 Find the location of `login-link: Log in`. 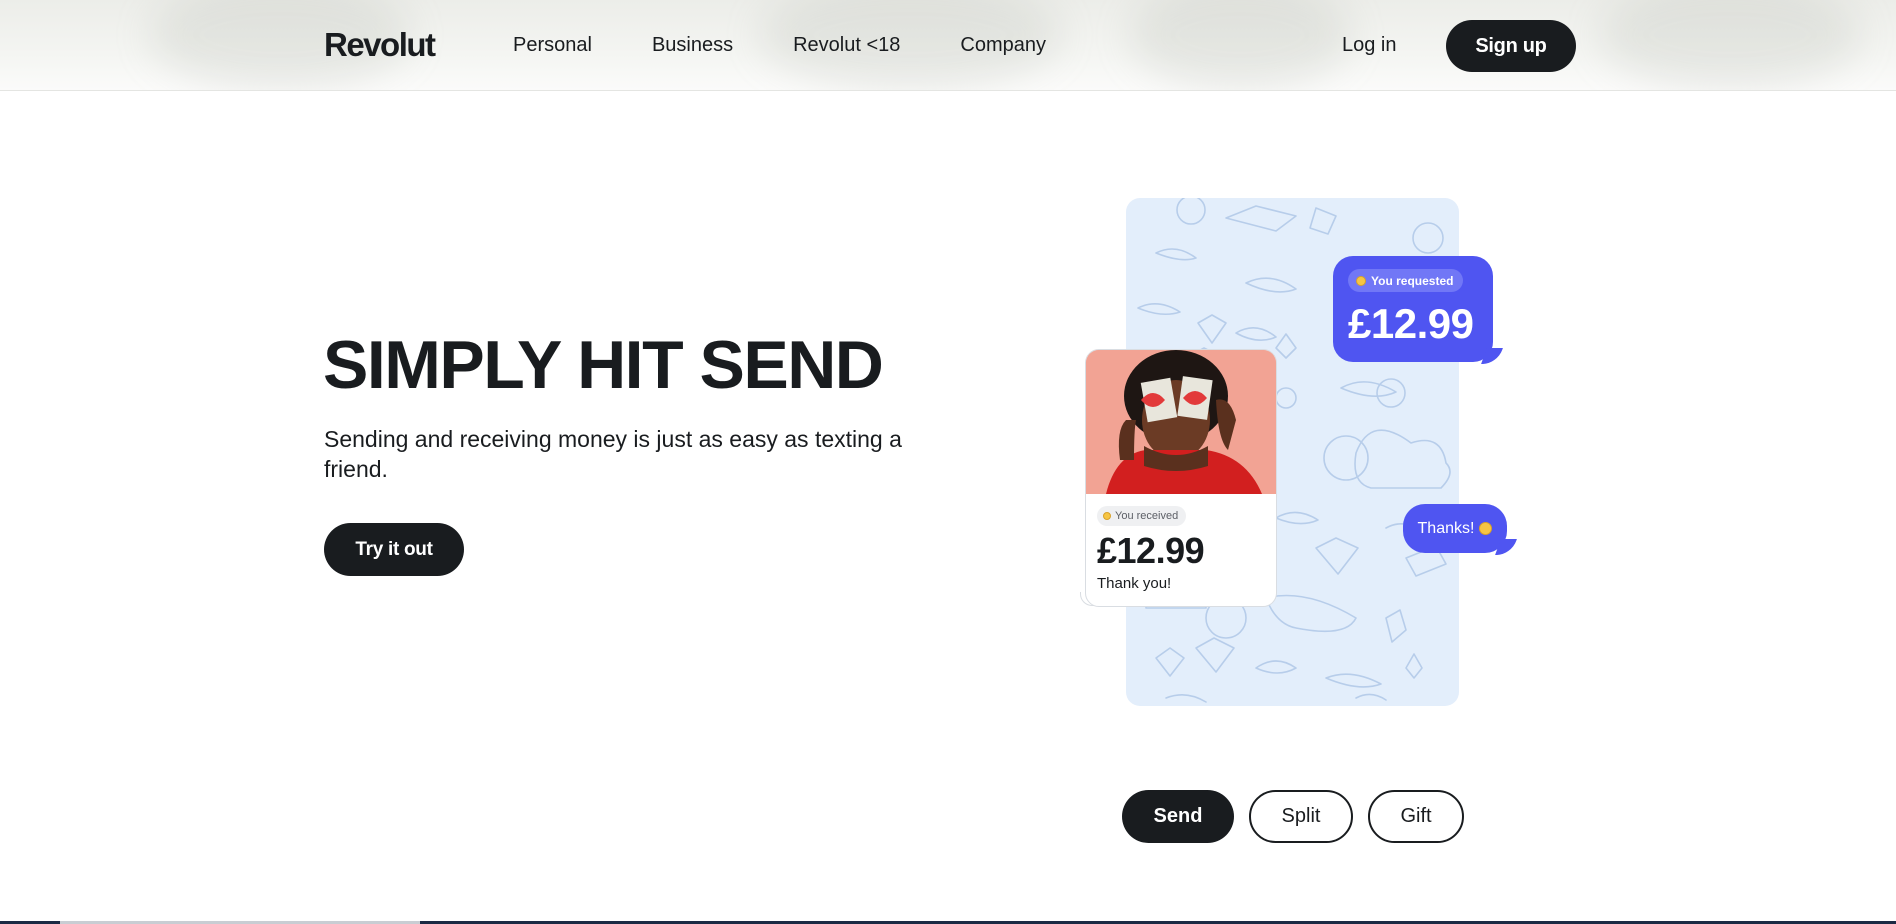

login-link: Log in is located at coordinates (1369, 45).